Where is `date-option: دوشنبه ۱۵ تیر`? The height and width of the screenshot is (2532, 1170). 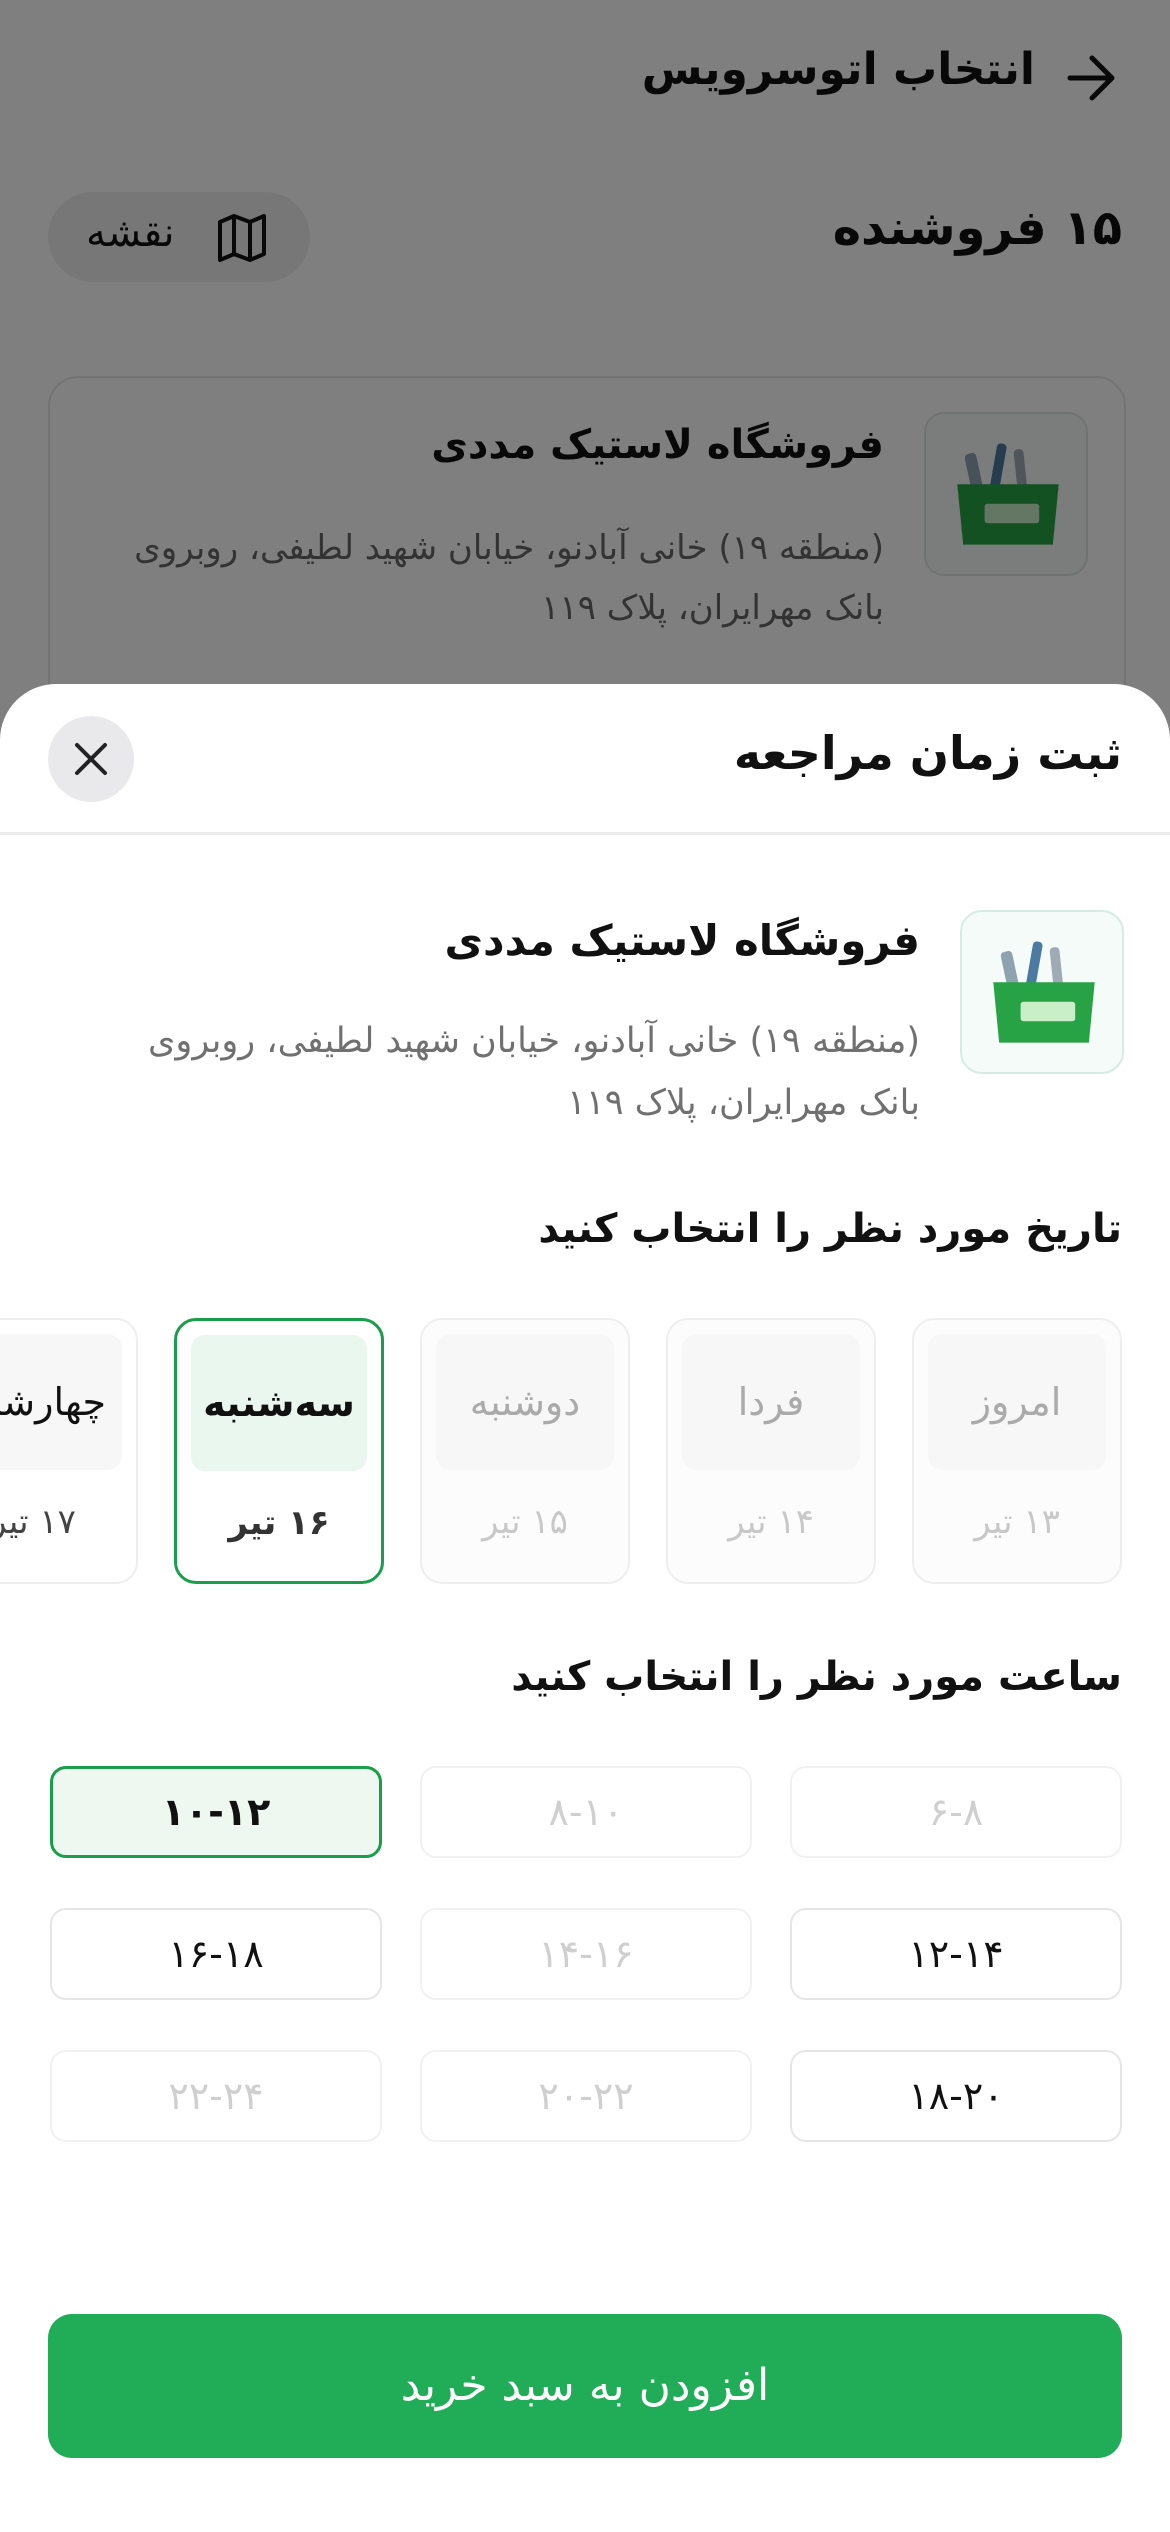
date-option: دوشنبه ۱۵ تیر is located at coordinates (525, 1451).